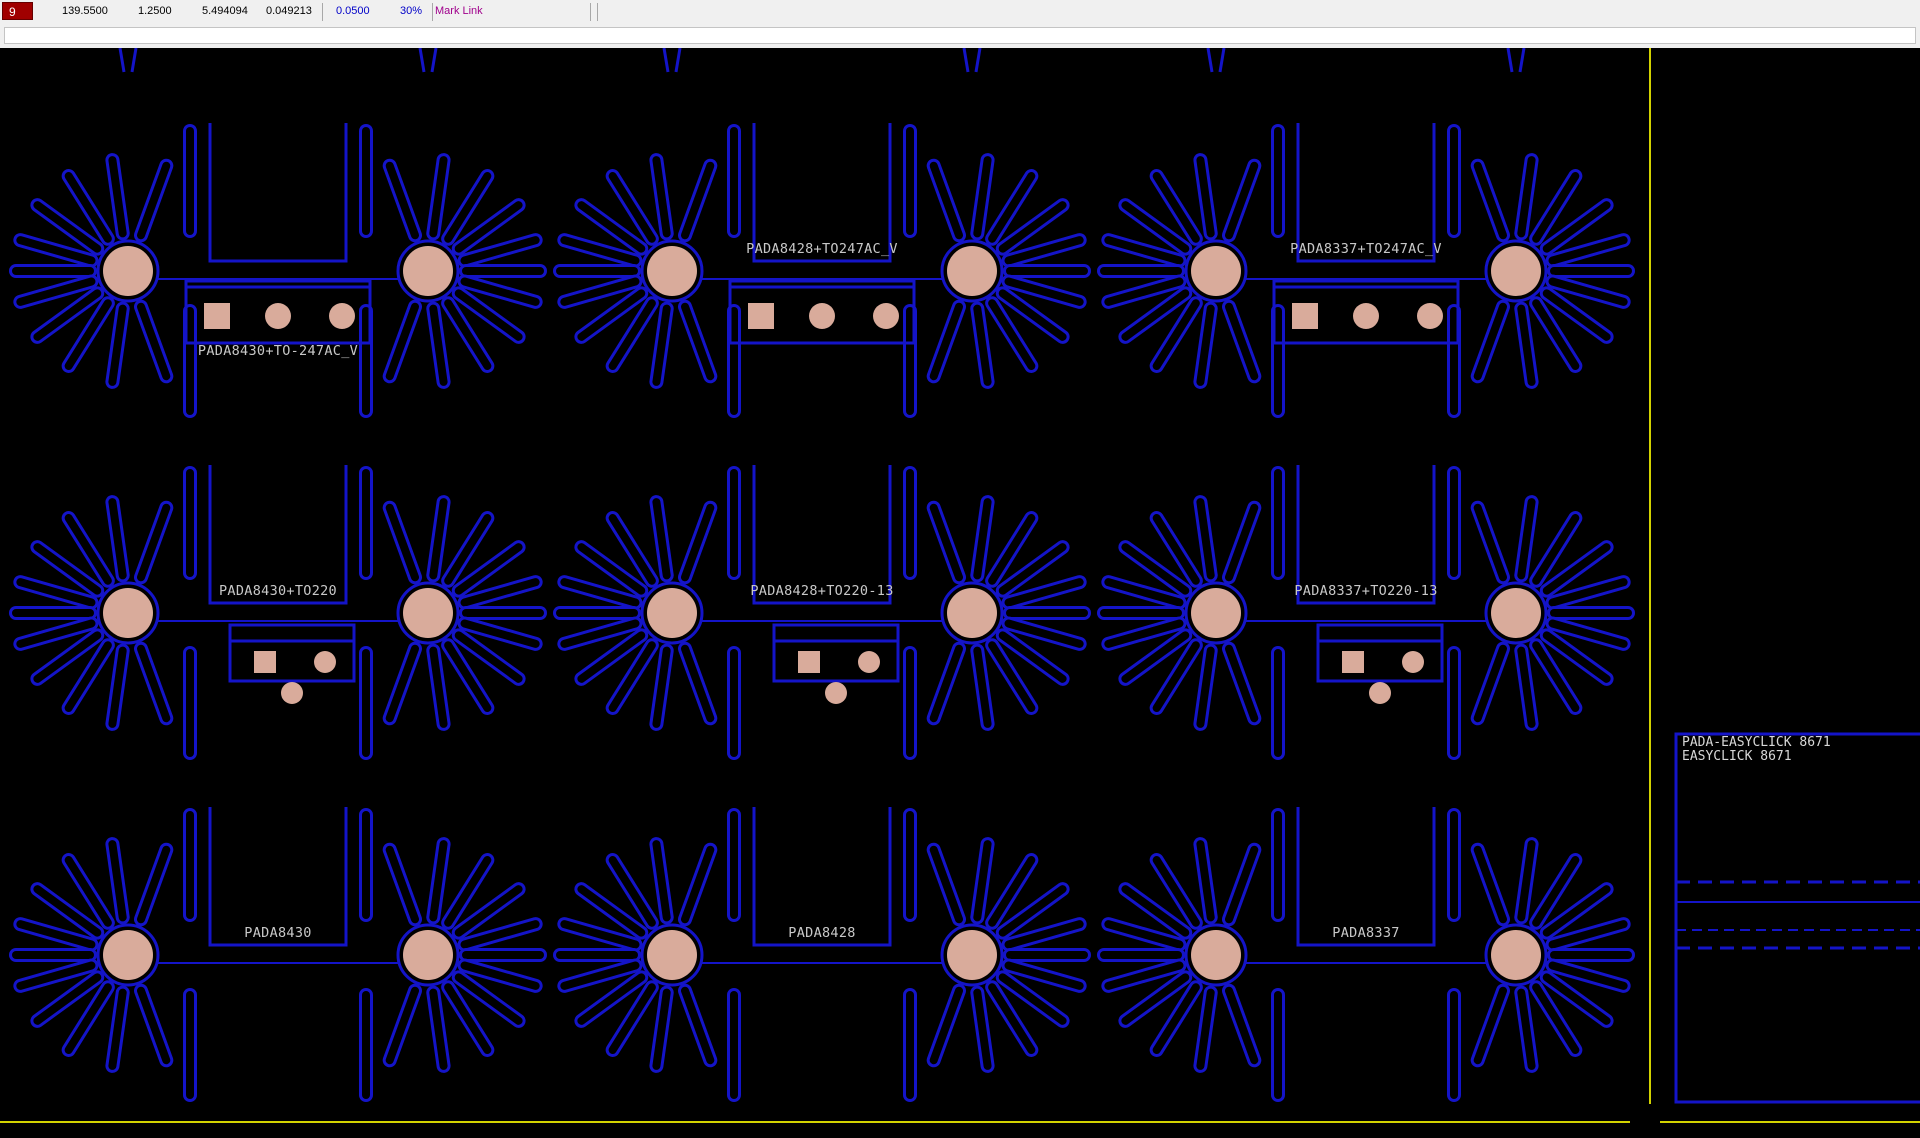 Image resolution: width=1920 pixels, height=1138 pixels. I want to click on heatsink-footprint: PADA8337+TO220-13, so click(1366, 612).